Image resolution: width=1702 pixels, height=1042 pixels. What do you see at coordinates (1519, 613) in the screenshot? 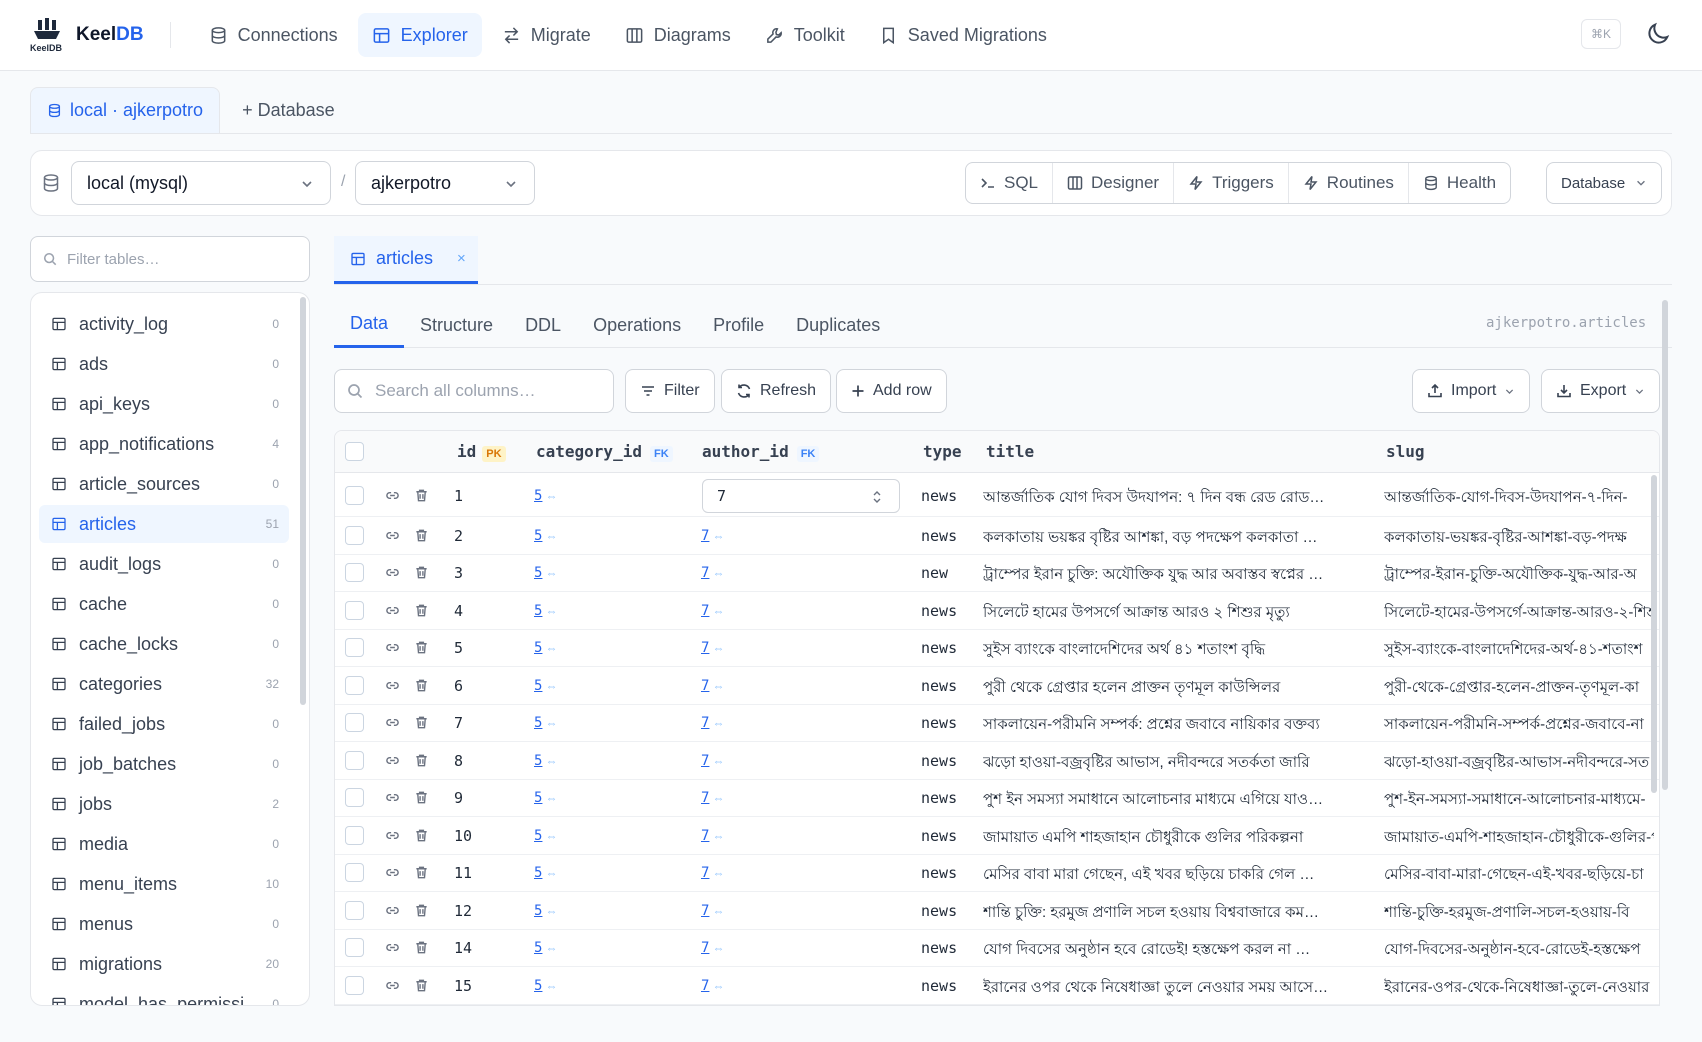
I see `cell-slug: সিলেটে-হামের-উপসর্গে-আক্রান্ত-আরও-২-শিশু` at bounding box center [1519, 613].